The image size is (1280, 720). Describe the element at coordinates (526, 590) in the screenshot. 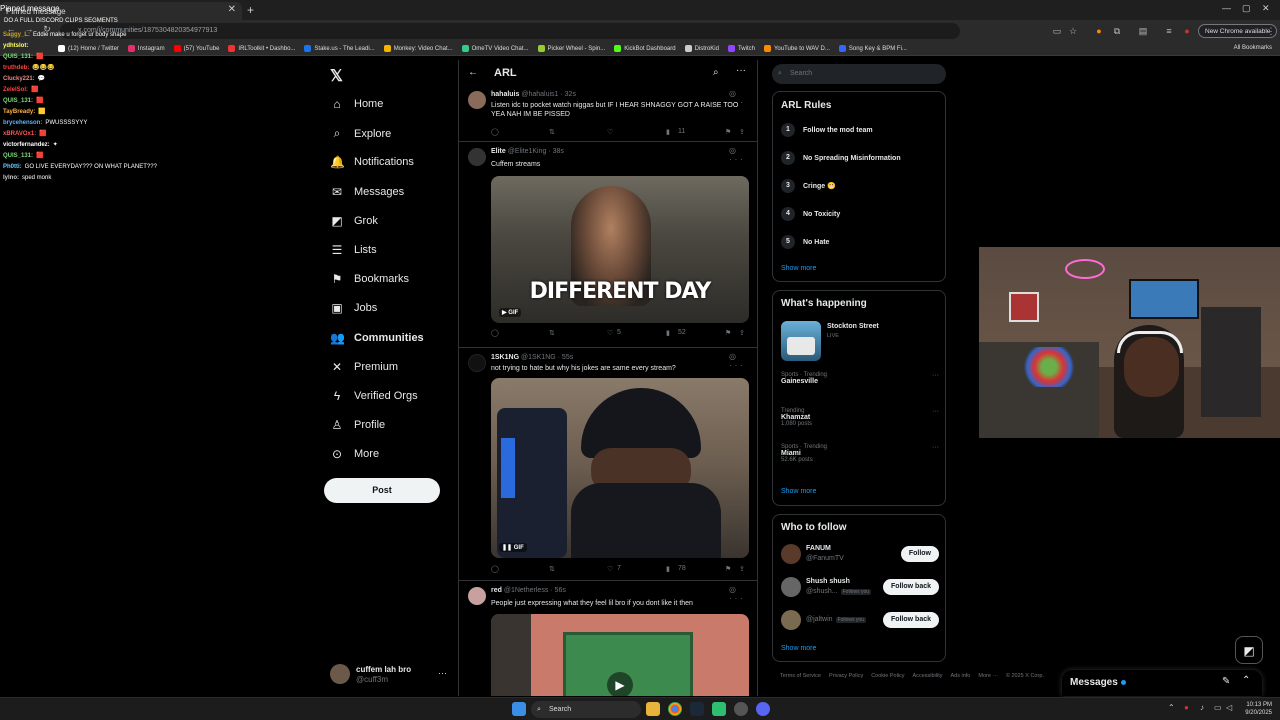

I see `author-handle: @1Netherless` at that location.